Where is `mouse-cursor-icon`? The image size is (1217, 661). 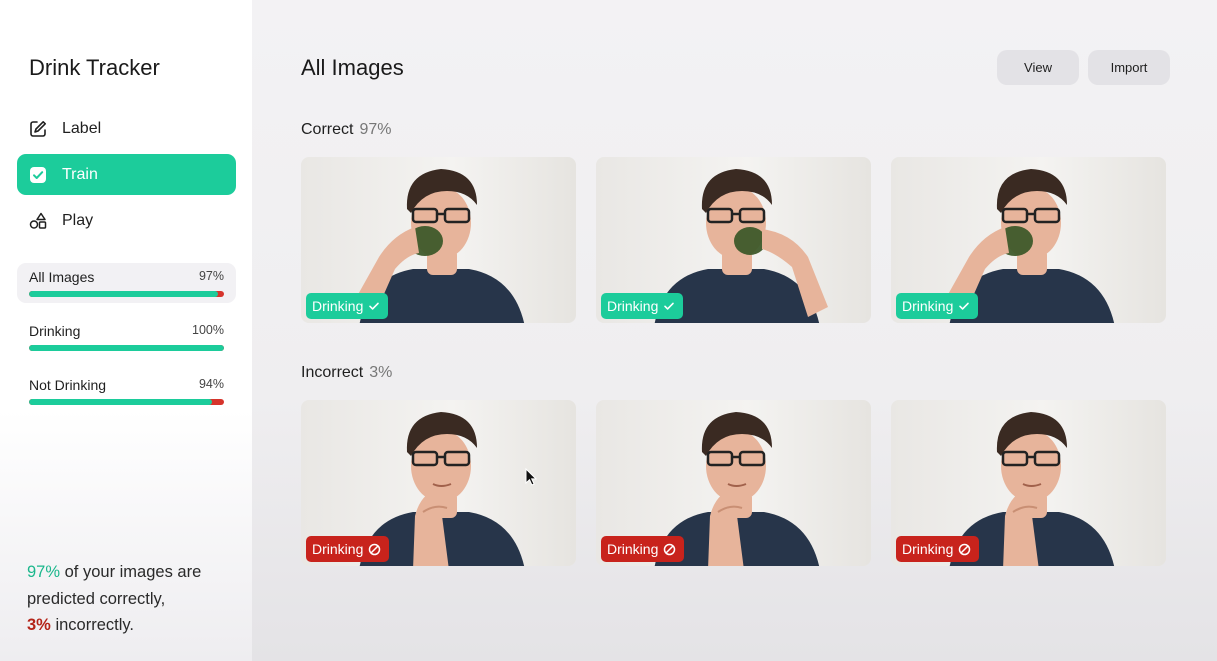 mouse-cursor-icon is located at coordinates (531, 477).